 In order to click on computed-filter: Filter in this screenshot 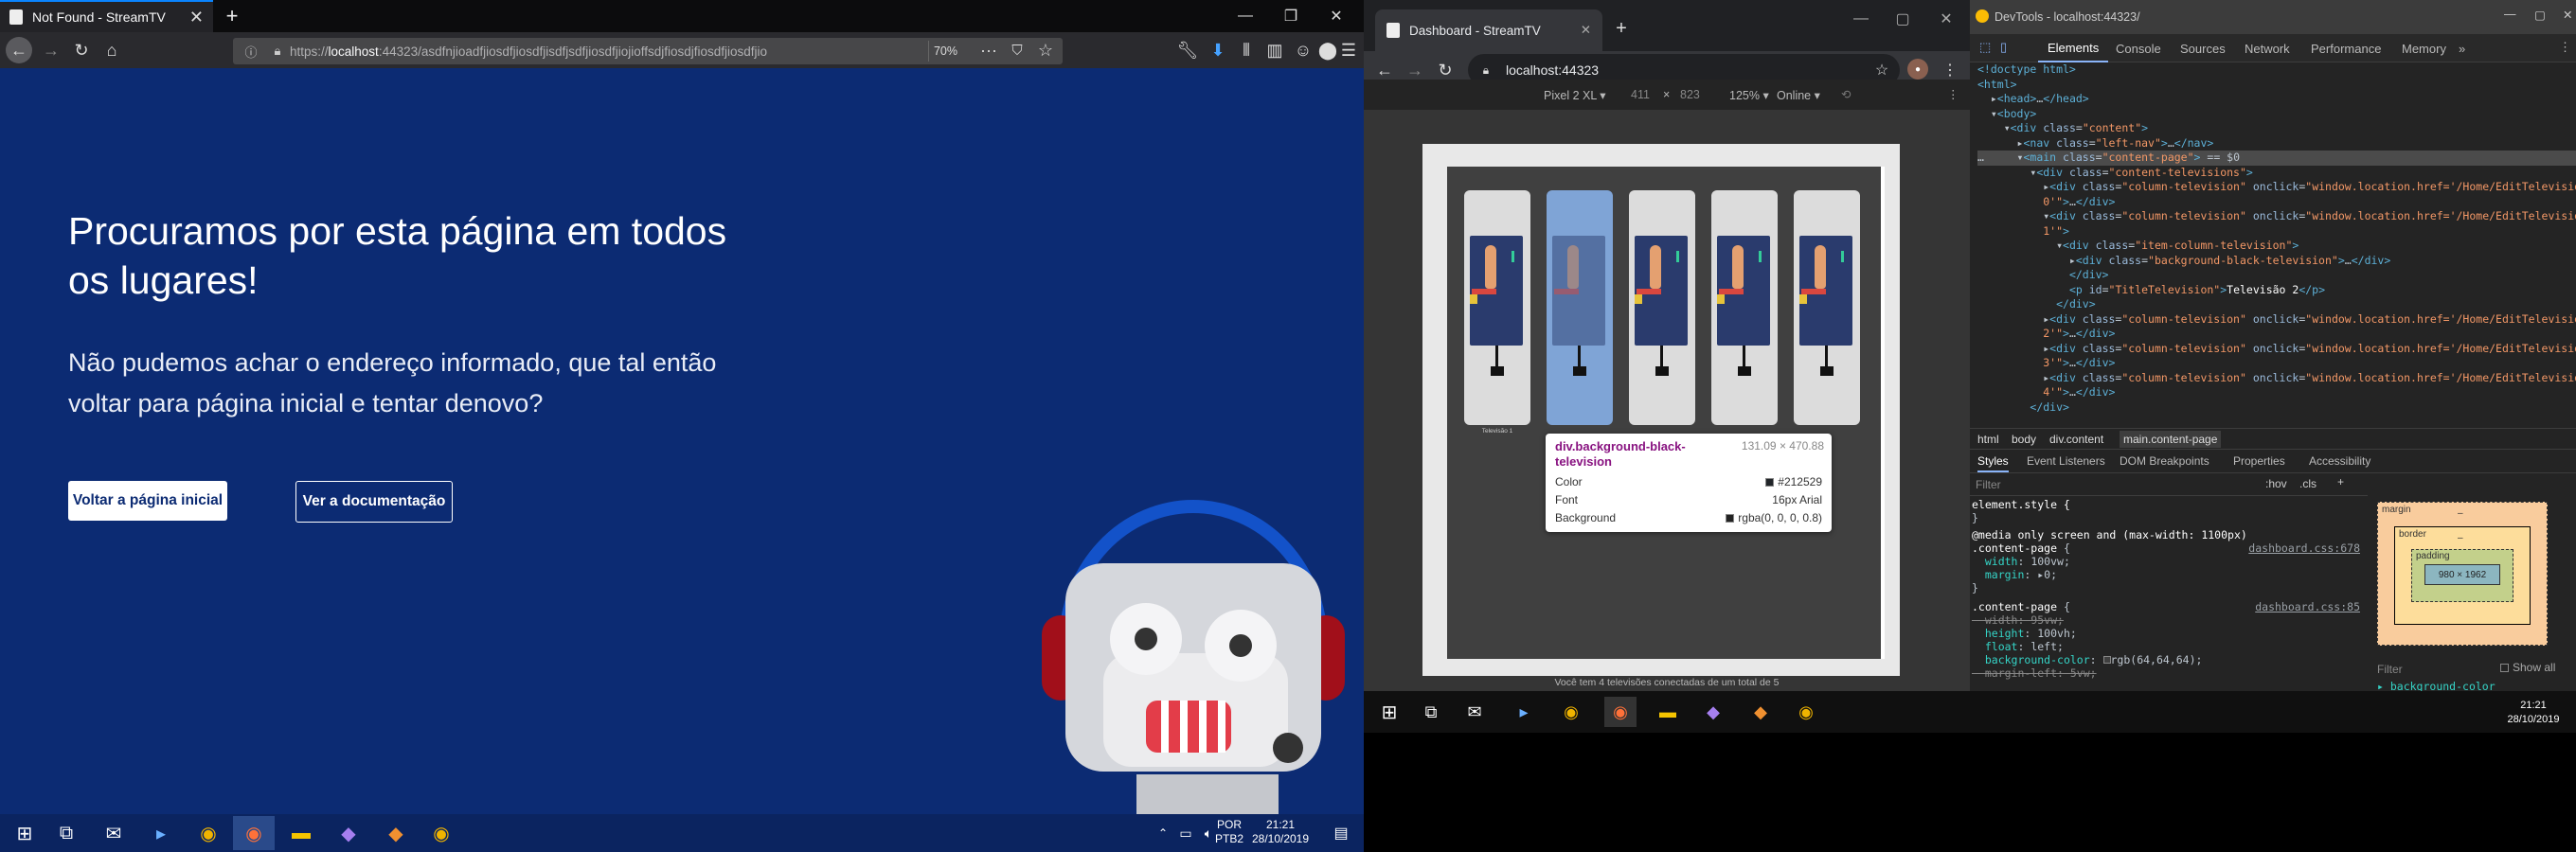, I will do `click(2390, 669)`.